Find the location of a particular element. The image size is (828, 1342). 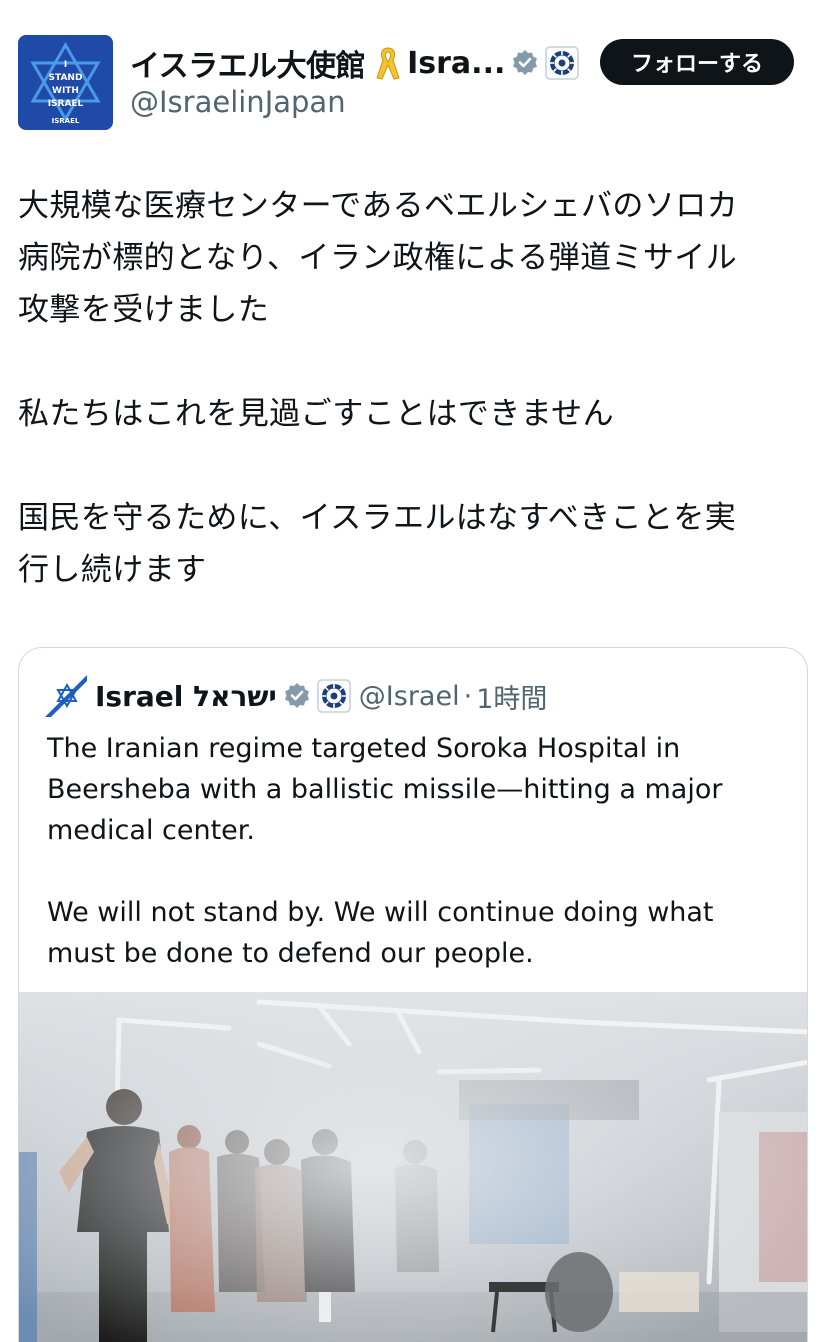

quoted-tweet-header: Israel ישראל @Israel · 1時間 is located at coordinates (296, 696).